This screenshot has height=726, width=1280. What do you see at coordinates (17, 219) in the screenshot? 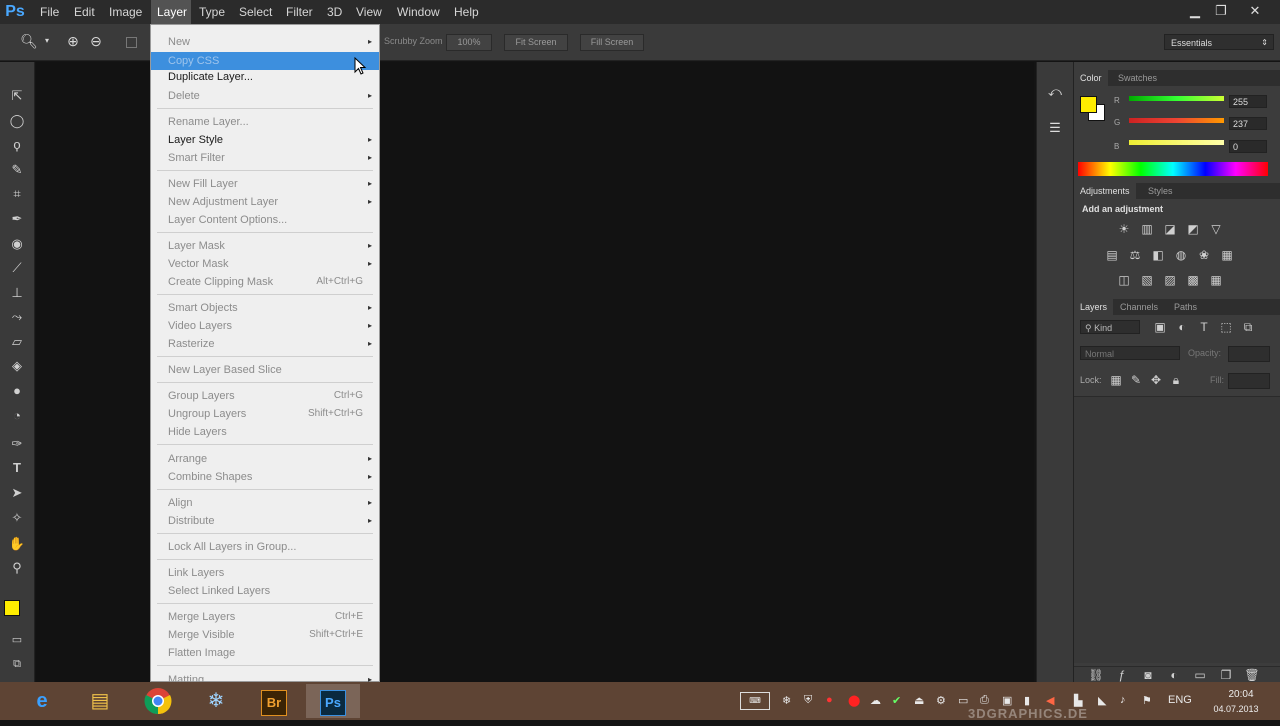
I see `eyedropper-icon: ✒` at bounding box center [17, 219].